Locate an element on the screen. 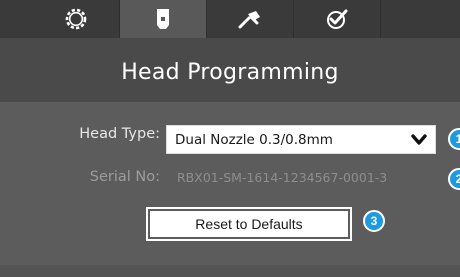 The width and height of the screenshot is (460, 277). tab-head is located at coordinates (163, 19).